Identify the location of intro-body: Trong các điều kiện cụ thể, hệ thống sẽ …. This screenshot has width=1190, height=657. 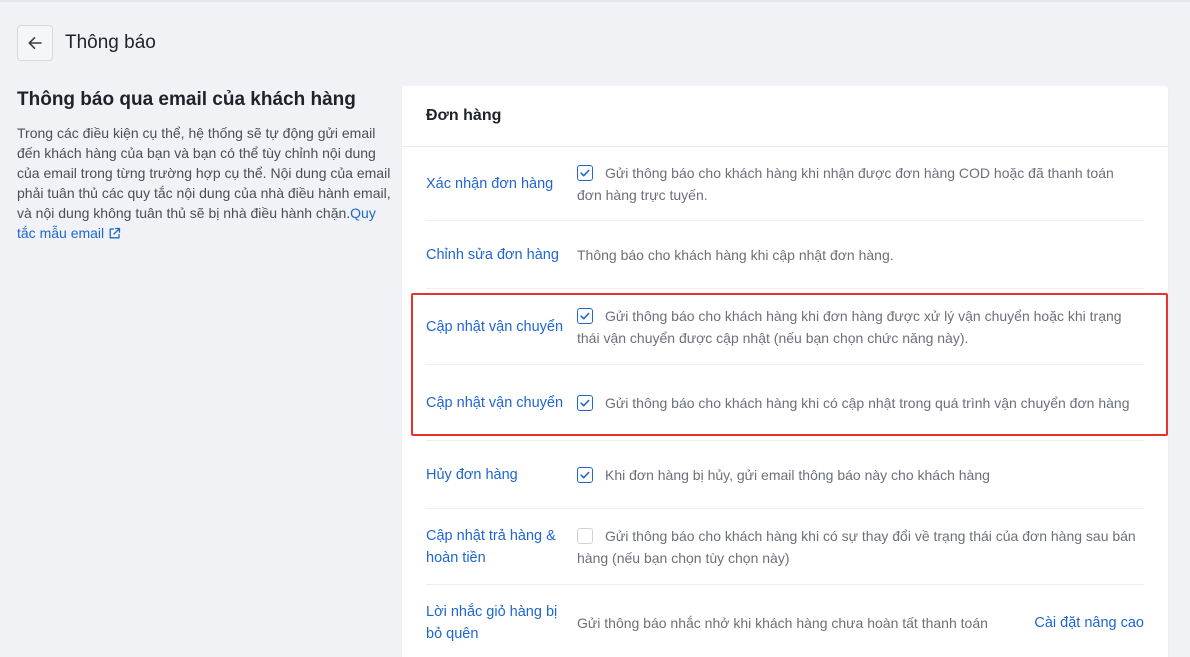
(207, 183).